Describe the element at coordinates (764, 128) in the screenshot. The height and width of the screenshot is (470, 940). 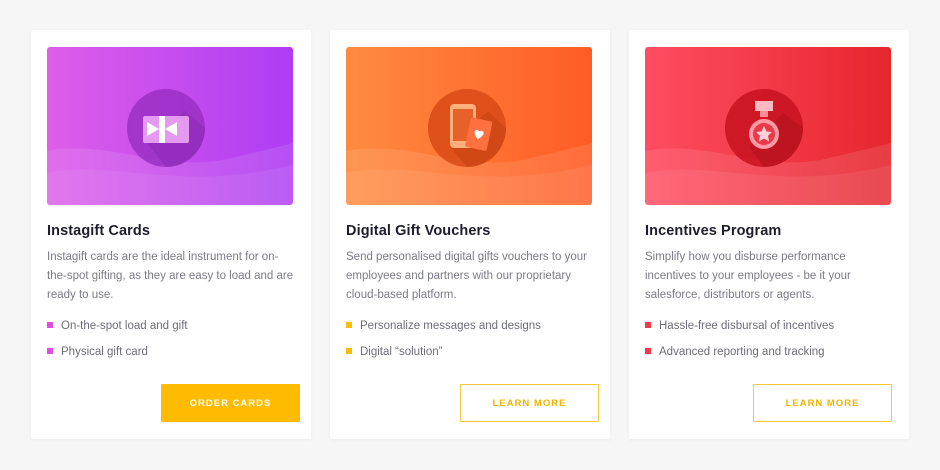
I see `medal-icon` at that location.